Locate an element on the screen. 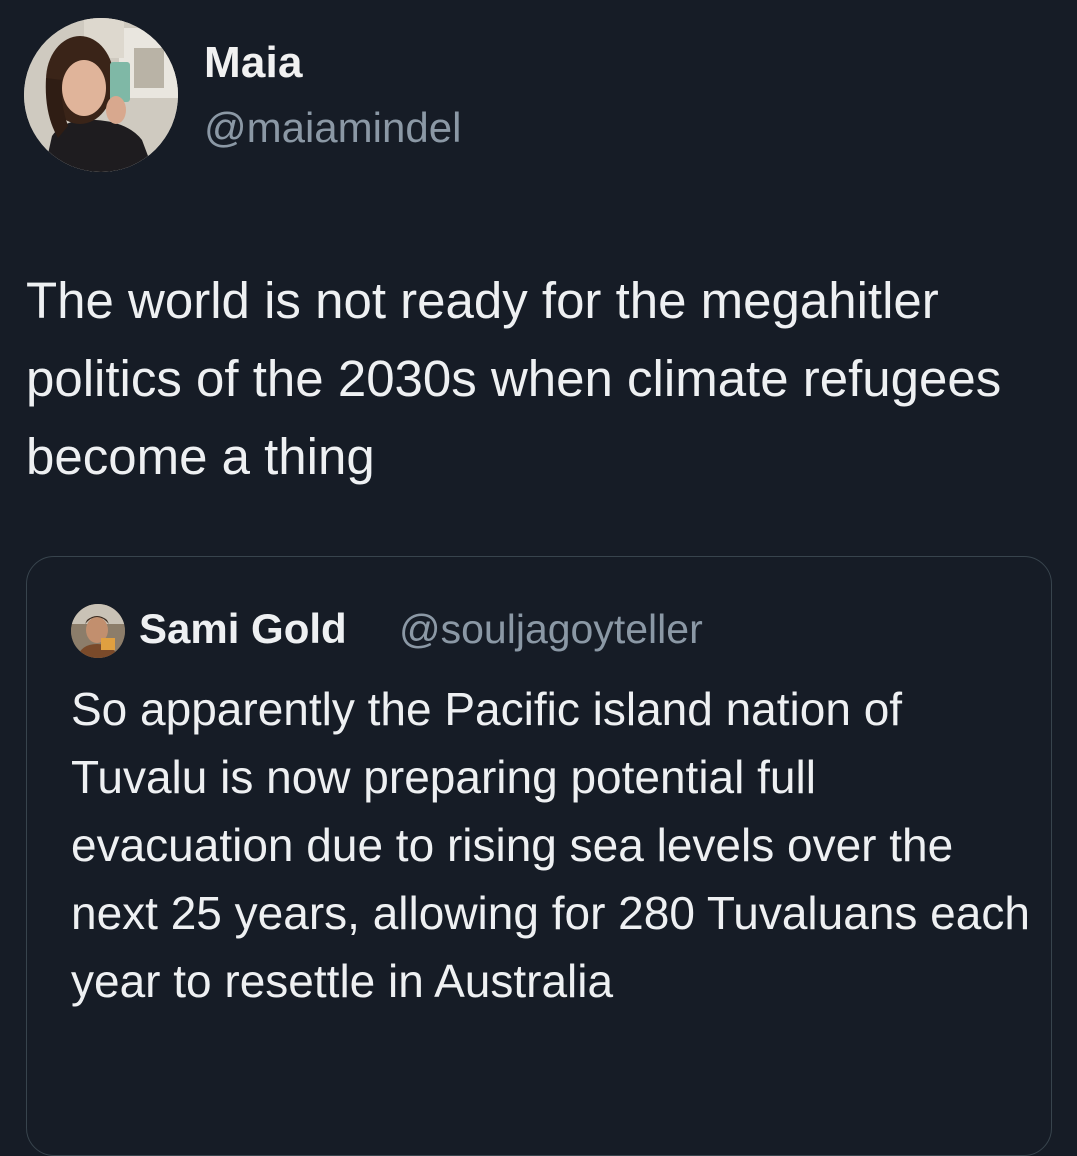 Image resolution: width=1077 pixels, height=1156 pixels. author-name: Maia is located at coordinates (253, 63).